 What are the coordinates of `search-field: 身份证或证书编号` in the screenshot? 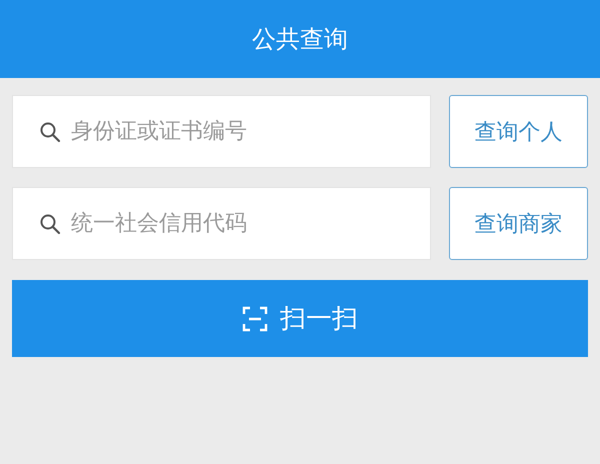 It's located at (221, 131).